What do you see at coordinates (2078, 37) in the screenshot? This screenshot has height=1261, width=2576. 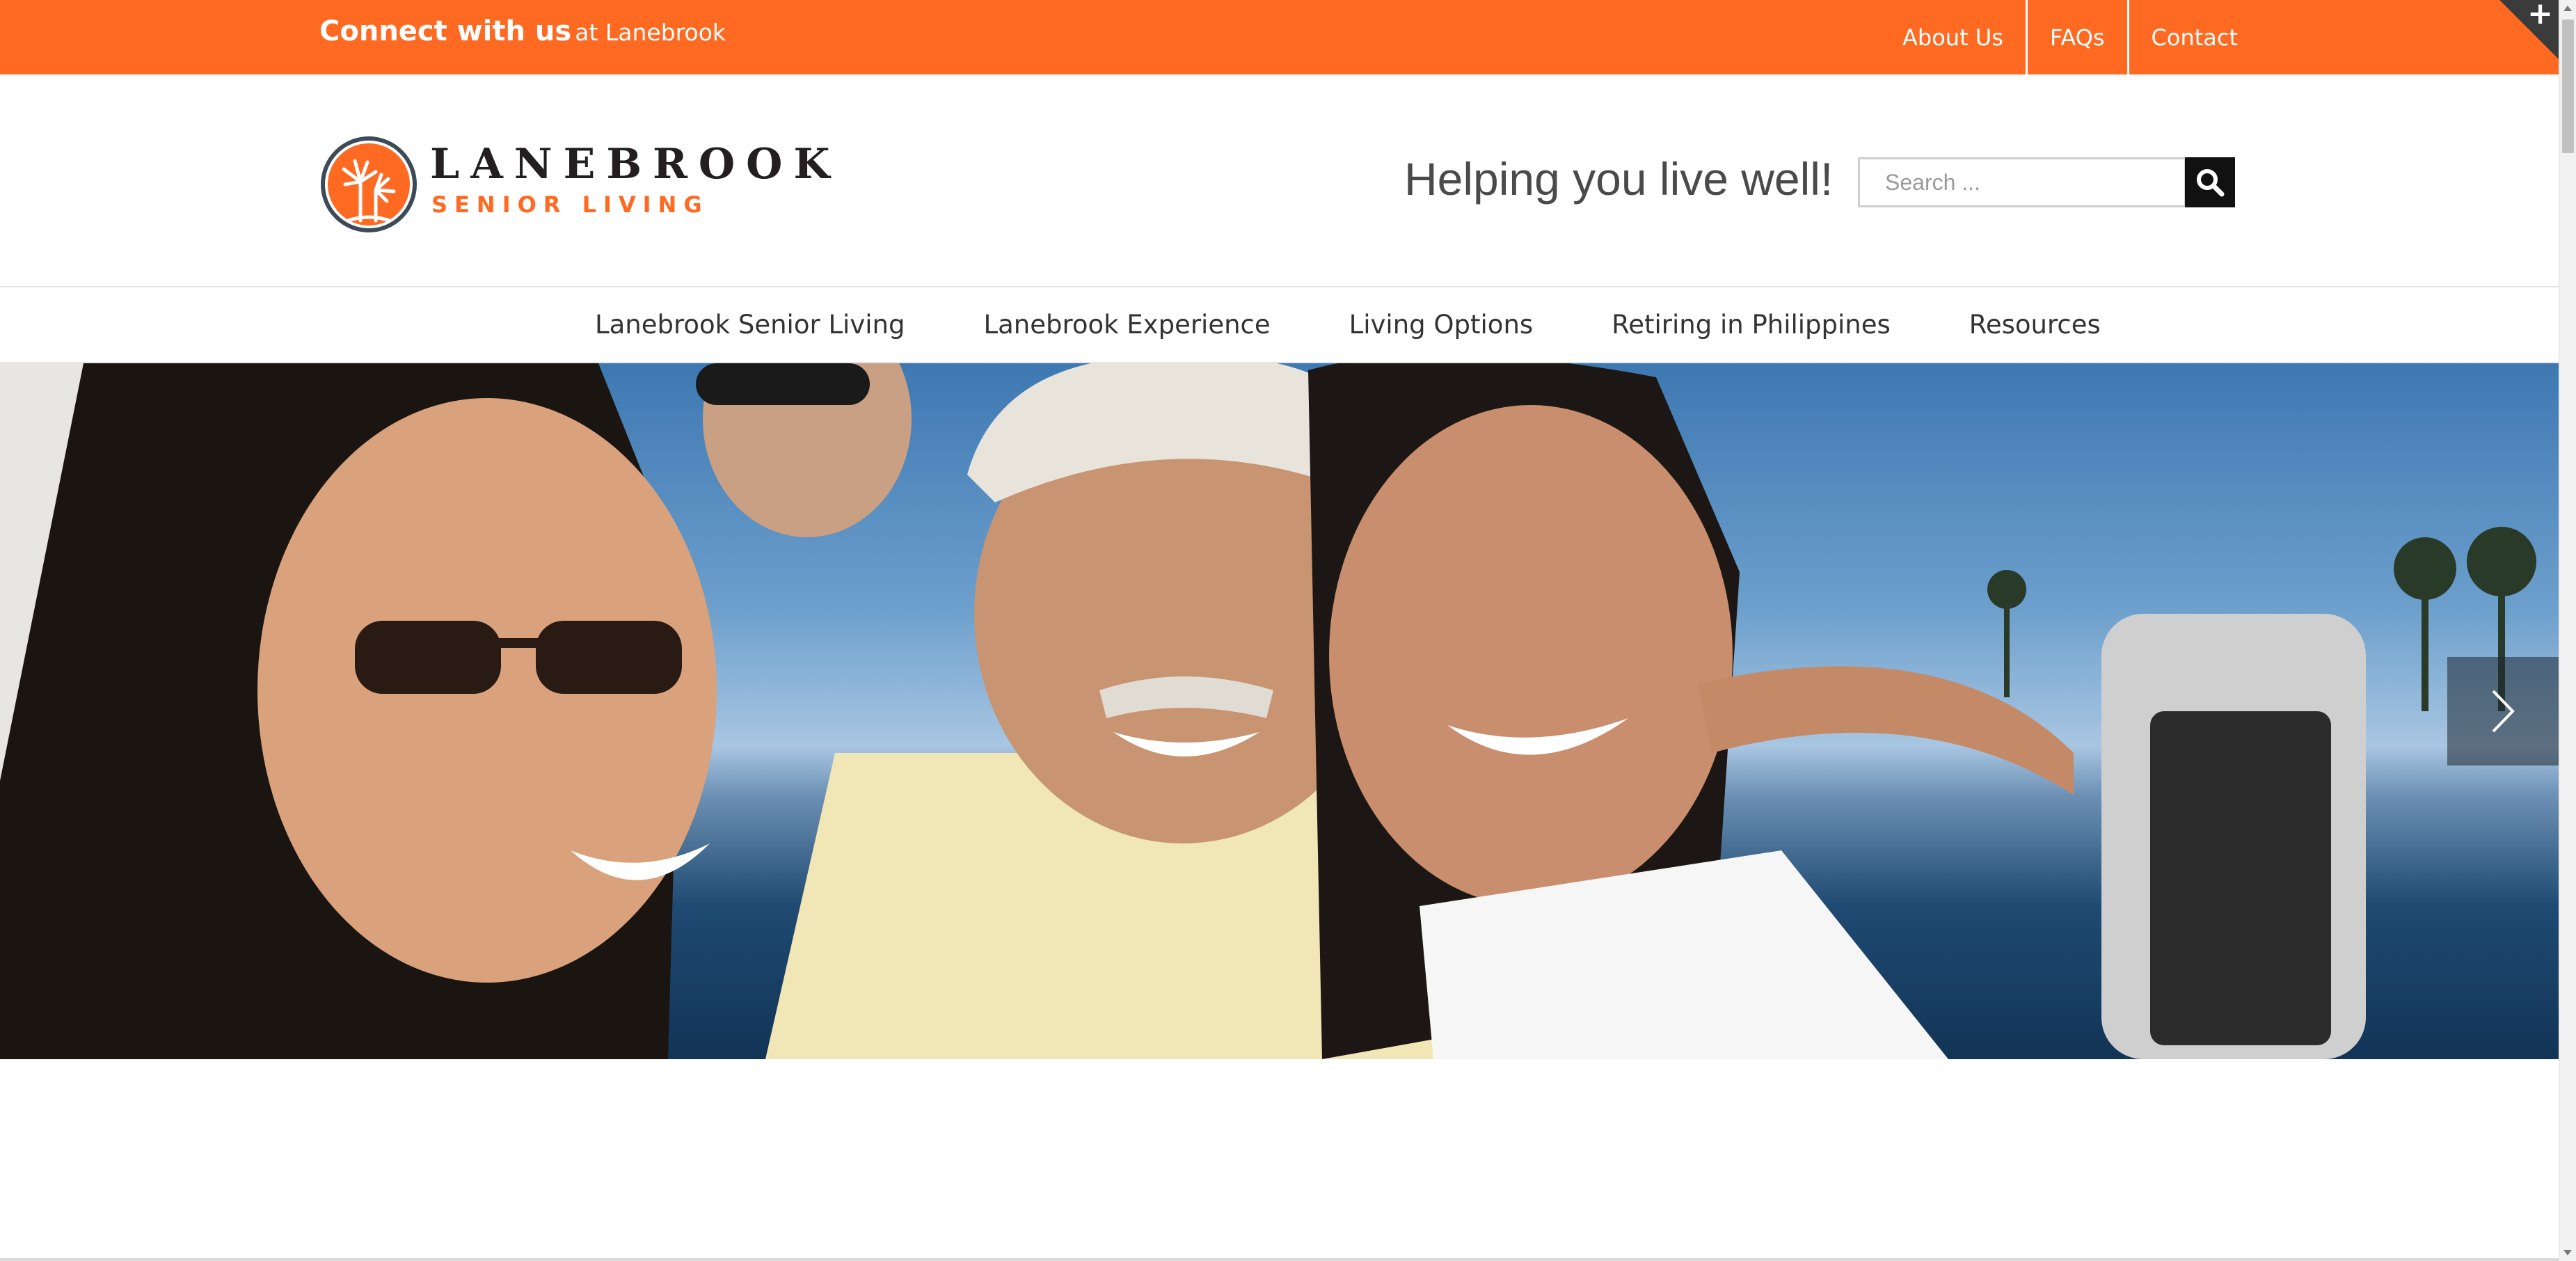 I see `top-link-faqs: FAQs` at bounding box center [2078, 37].